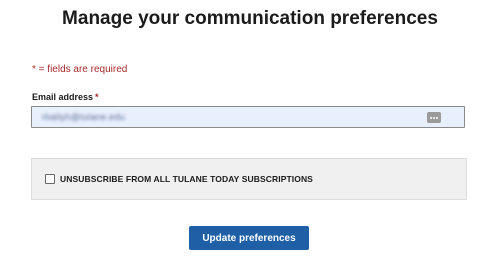 The height and width of the screenshot is (262, 500). Describe the element at coordinates (250, 18) in the screenshot. I see `page-title: Manage your communication preferences` at that location.